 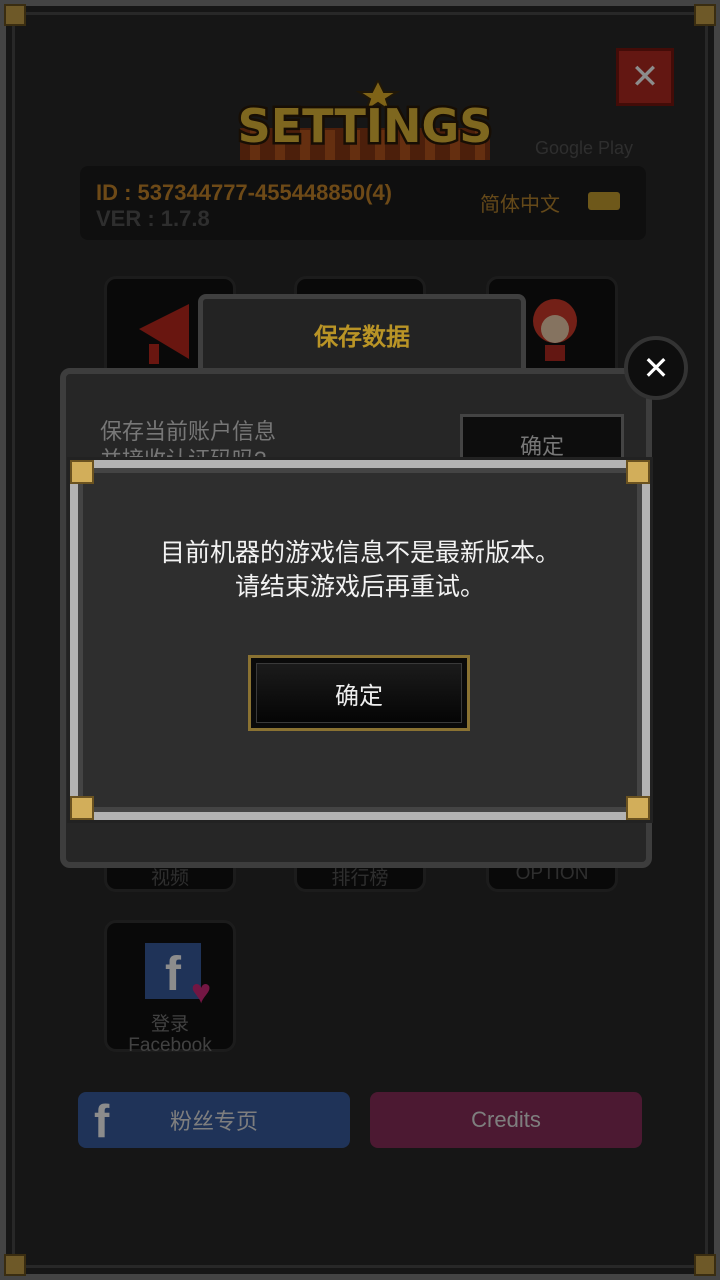 What do you see at coordinates (542, 438) in the screenshot?
I see `save-confirm-button: 确定` at bounding box center [542, 438].